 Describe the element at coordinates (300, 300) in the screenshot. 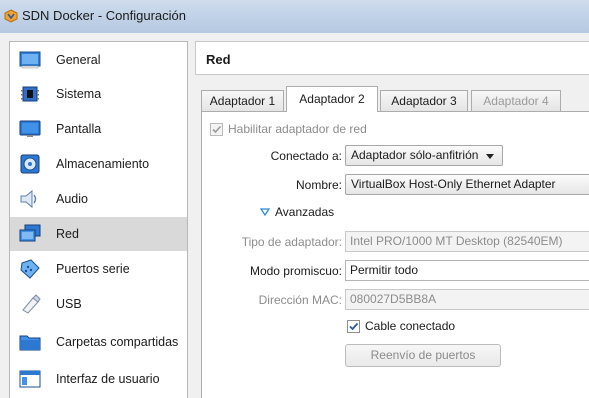

I see `mac-address-label: Dirección MAC:` at that location.